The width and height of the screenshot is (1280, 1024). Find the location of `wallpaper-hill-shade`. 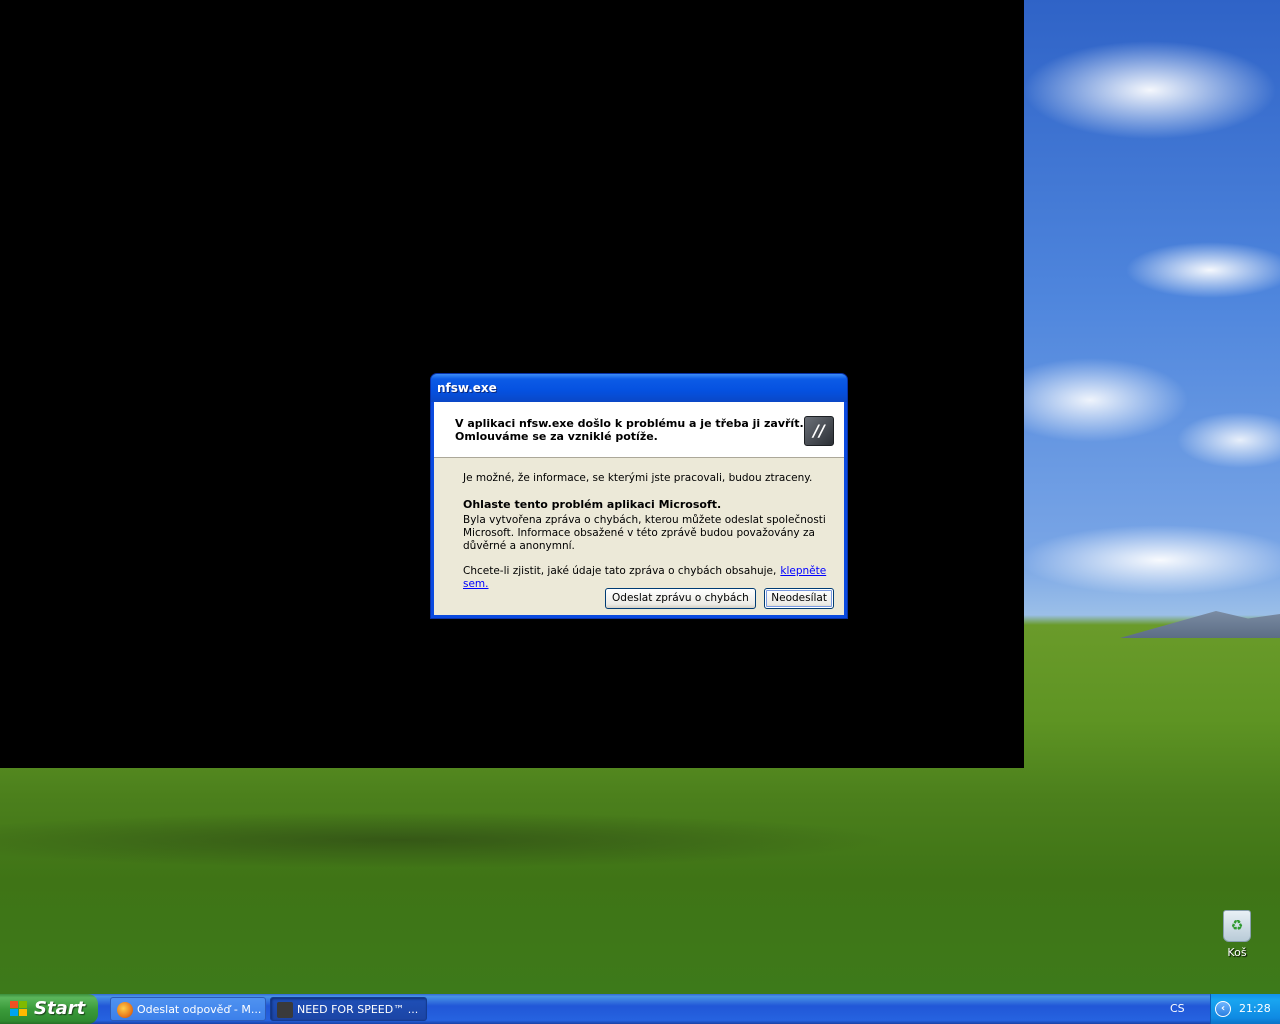

wallpaper-hill-shade is located at coordinates (640, 840).